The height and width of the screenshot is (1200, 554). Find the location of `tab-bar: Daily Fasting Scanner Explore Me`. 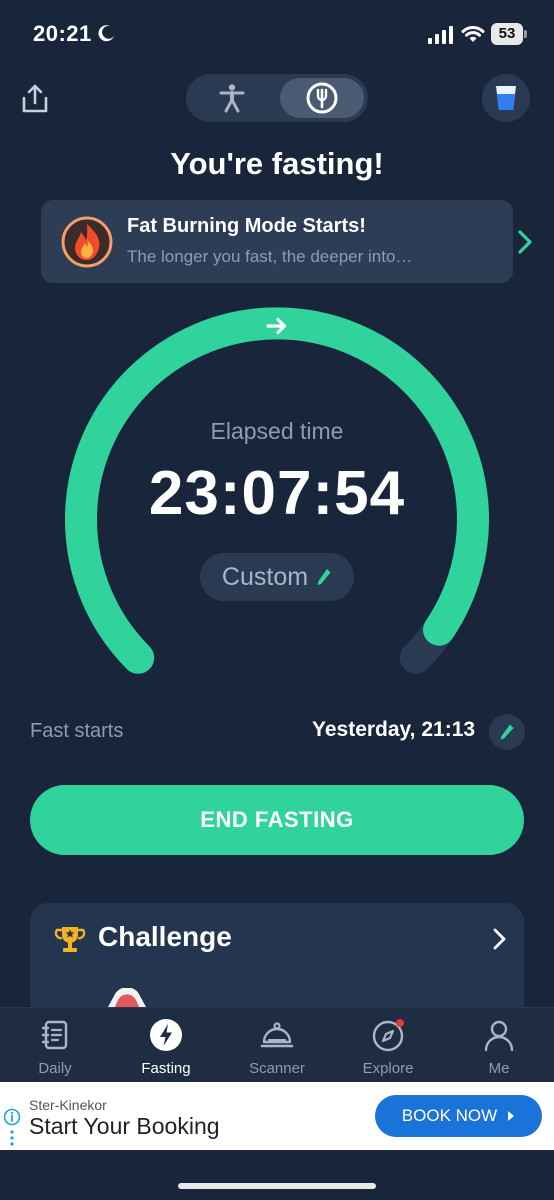

tab-bar: Daily Fasting Scanner Explore Me is located at coordinates (277, 1044).